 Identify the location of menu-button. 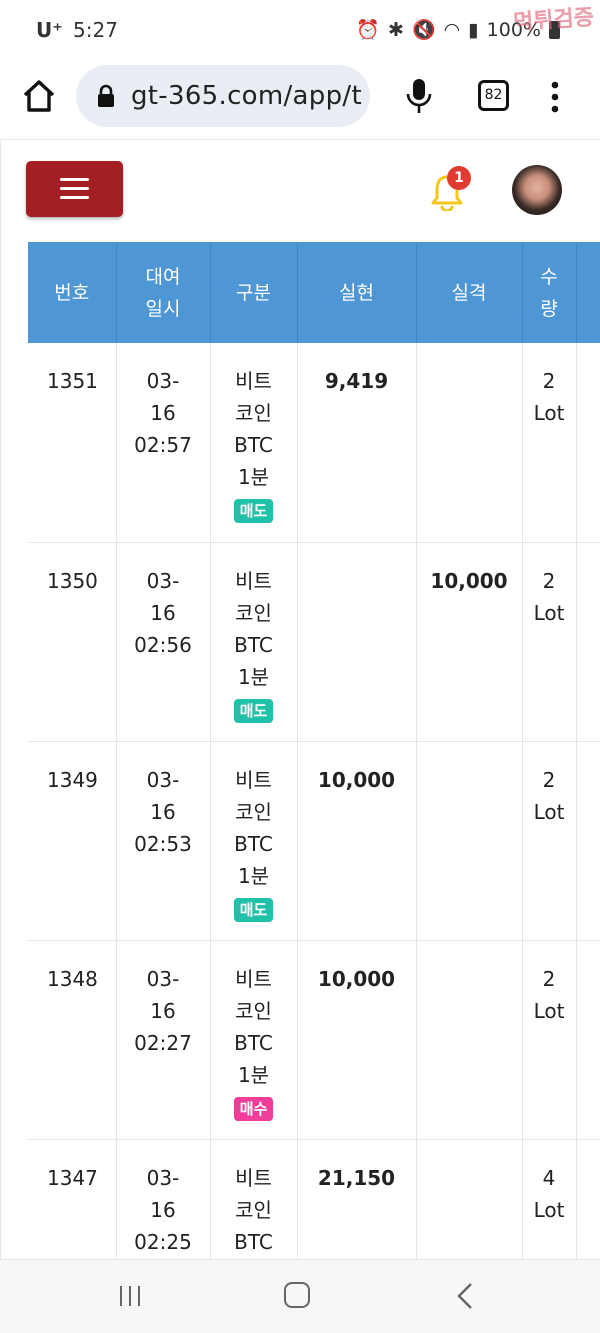
(74, 189).